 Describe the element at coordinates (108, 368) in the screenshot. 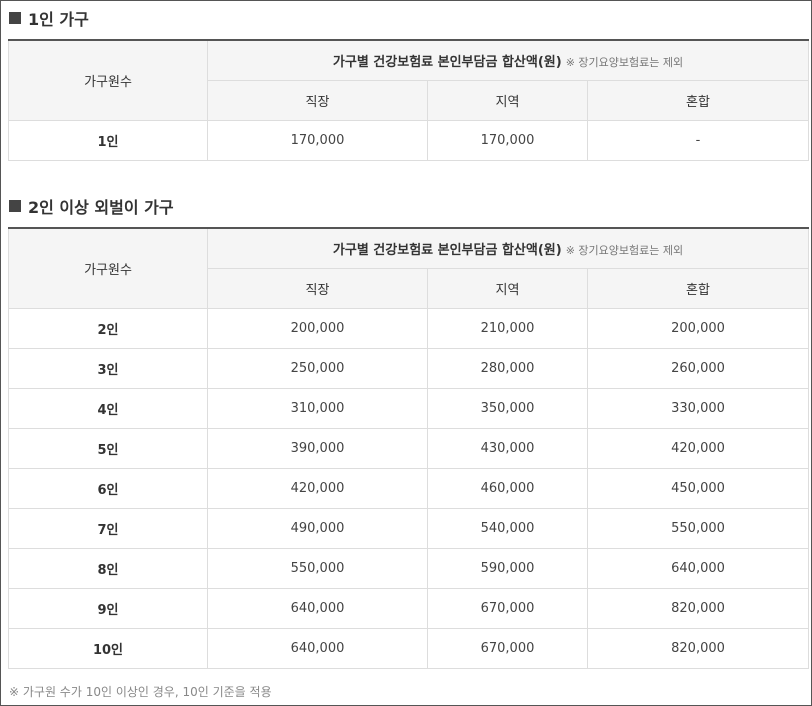

I see `row-label: 3인` at that location.